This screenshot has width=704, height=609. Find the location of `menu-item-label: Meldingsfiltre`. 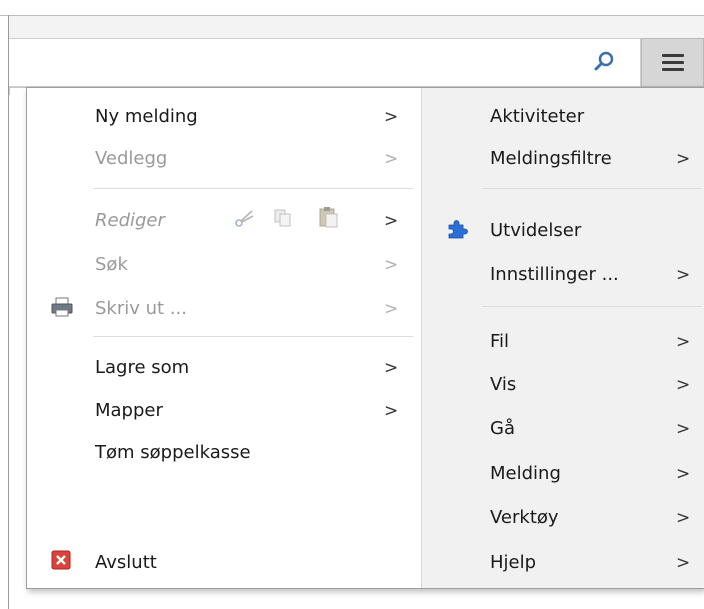

menu-item-label: Meldingsfiltre is located at coordinates (551, 158).